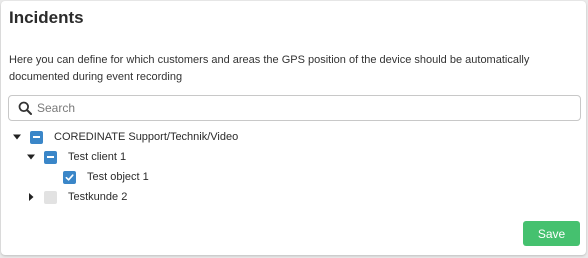  Describe the element at coordinates (98, 197) in the screenshot. I see `tree-item-label: Testkunde 2` at that location.